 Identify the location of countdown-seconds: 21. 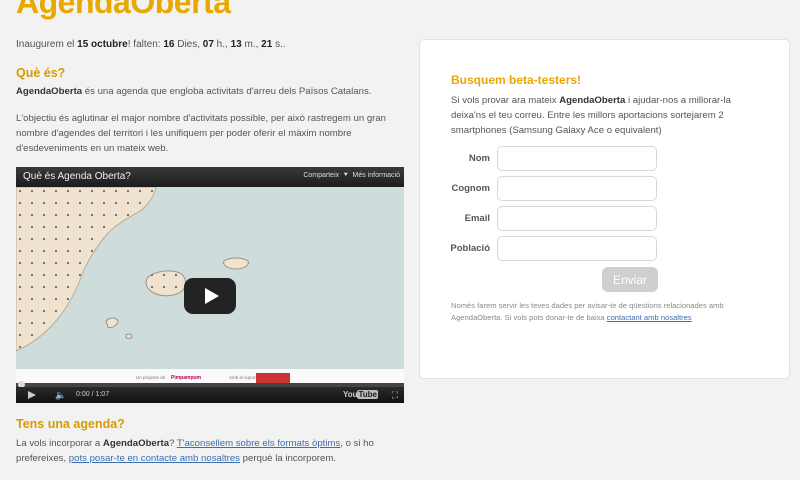
(267, 44).